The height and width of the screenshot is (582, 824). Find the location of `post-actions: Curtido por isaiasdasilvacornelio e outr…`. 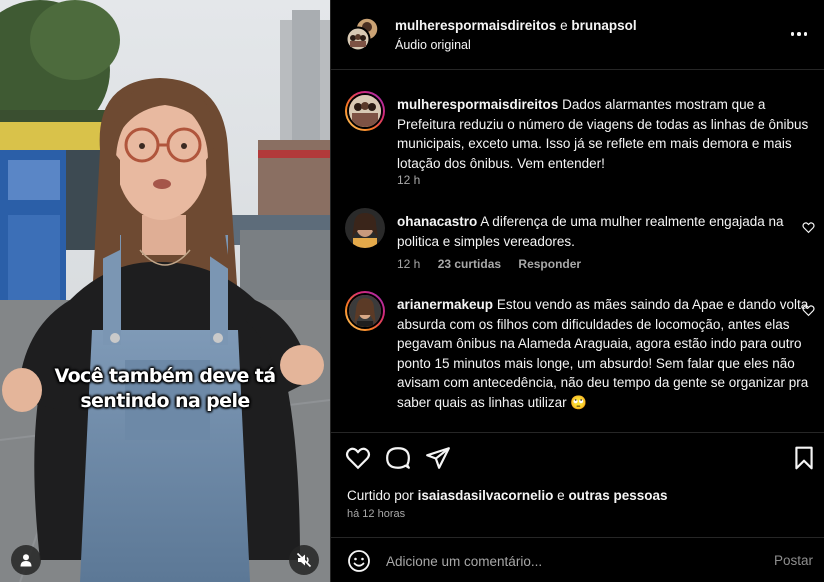

post-actions: Curtido por isaiasdasilvacornelio e outr… is located at coordinates (577, 484).